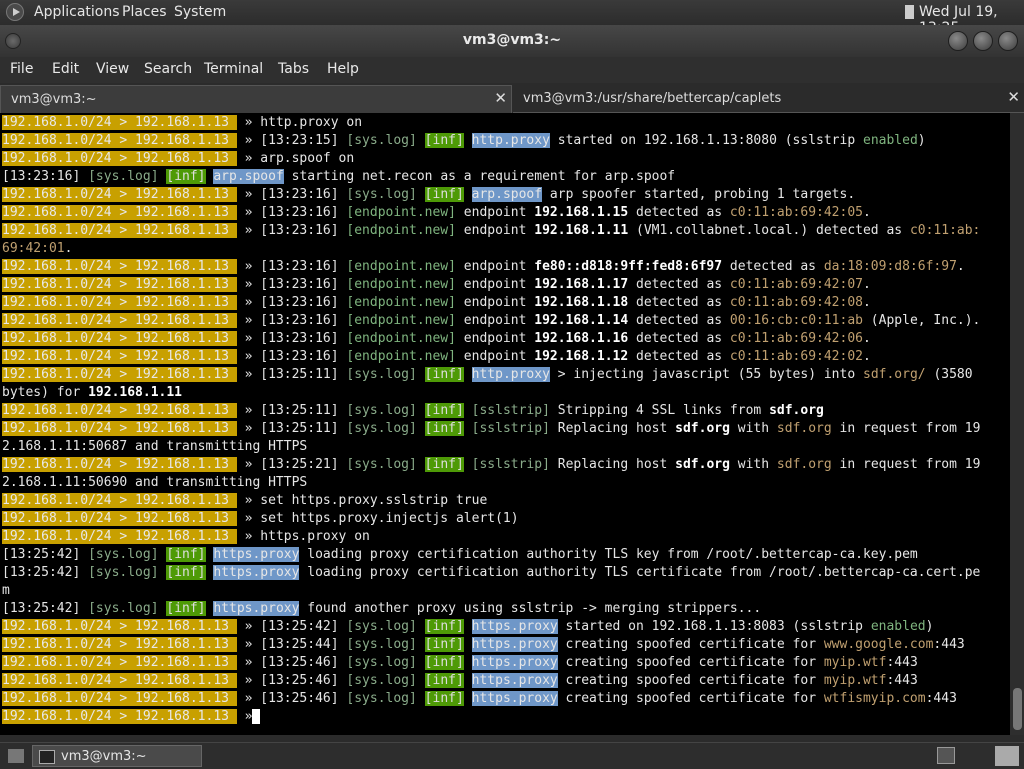 This screenshot has height=769, width=1024. I want to click on highlight-value: da:18:09:d8:6f:97, so click(890, 266).